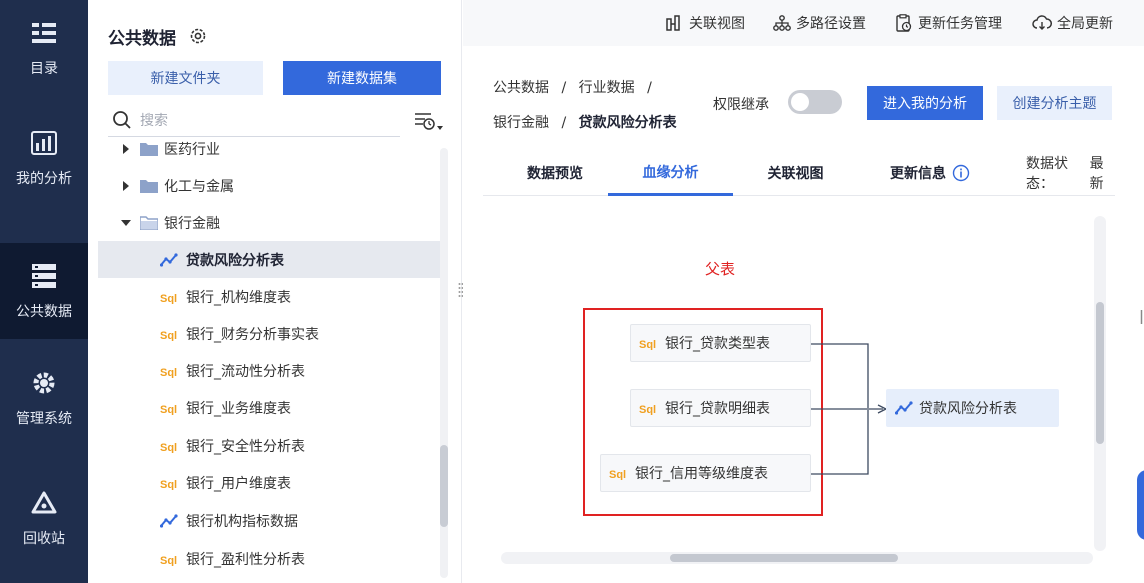 The width and height of the screenshot is (1144, 583). Describe the element at coordinates (149, 149) in the screenshot. I see `folder-icon` at that location.